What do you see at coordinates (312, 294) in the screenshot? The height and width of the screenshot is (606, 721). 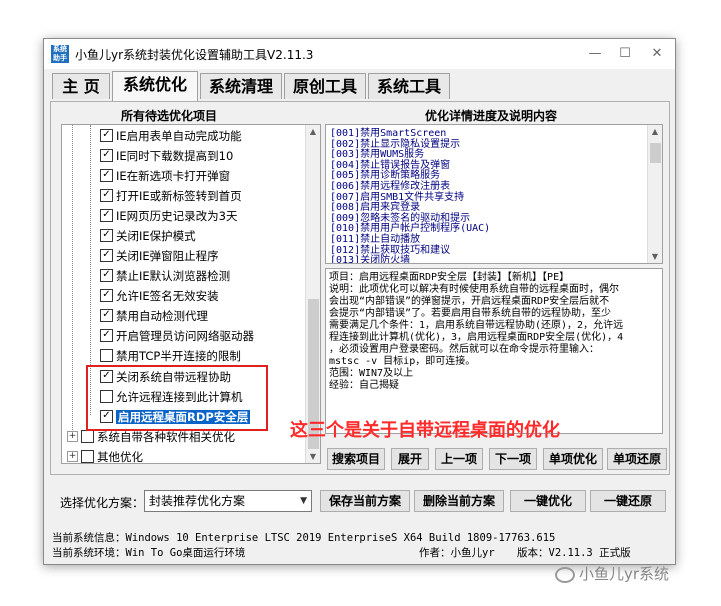 I see `tree-scrollbar: ▲ ▼` at bounding box center [312, 294].